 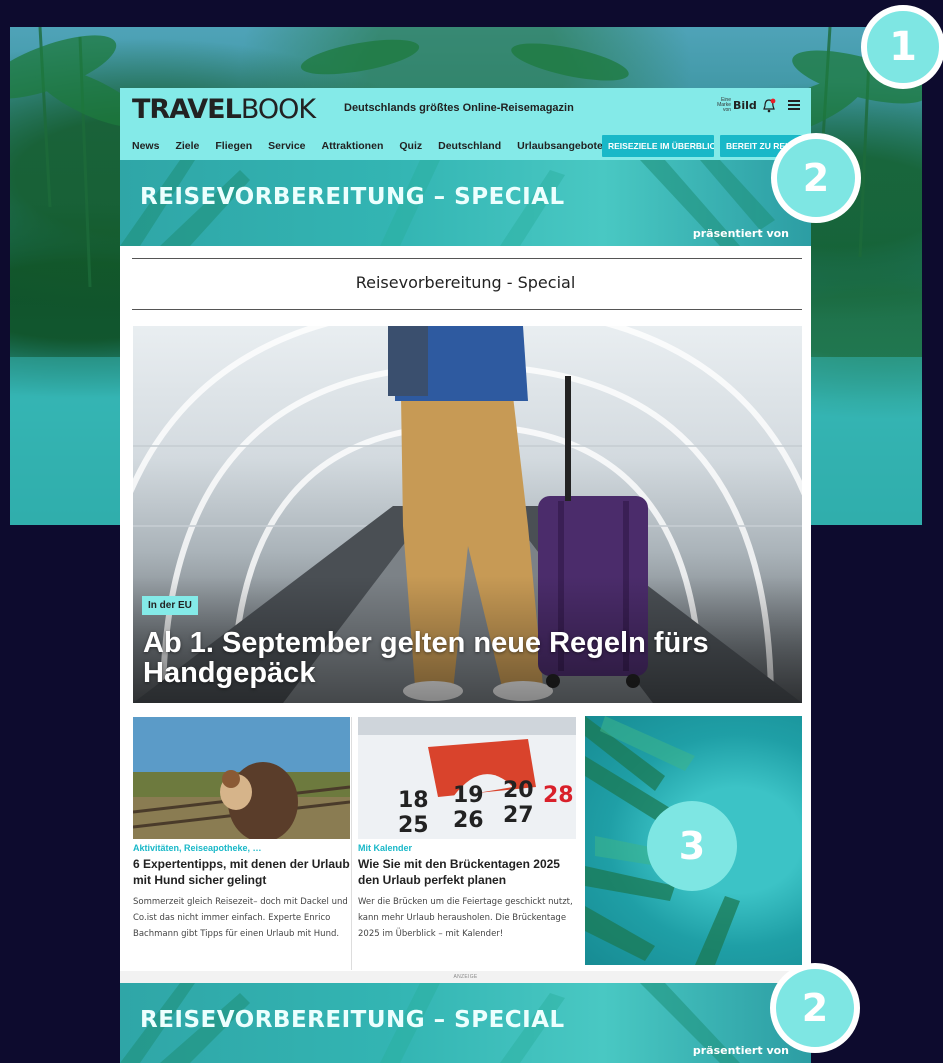 I want to click on svg-text: 18, so click(x=413, y=800).